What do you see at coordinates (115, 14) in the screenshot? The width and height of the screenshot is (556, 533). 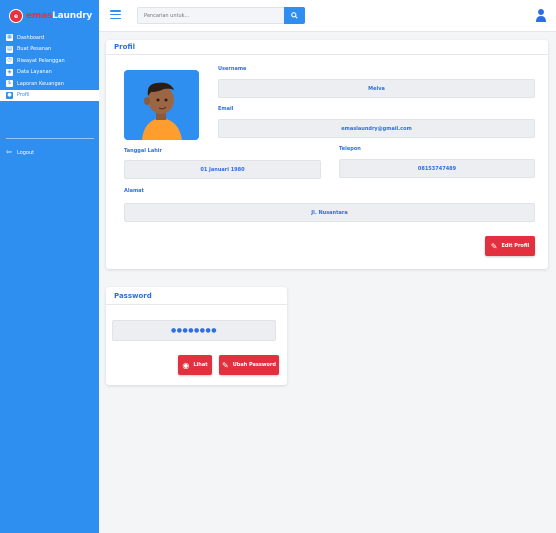 I see `menu-toggle-icon` at bounding box center [115, 14].